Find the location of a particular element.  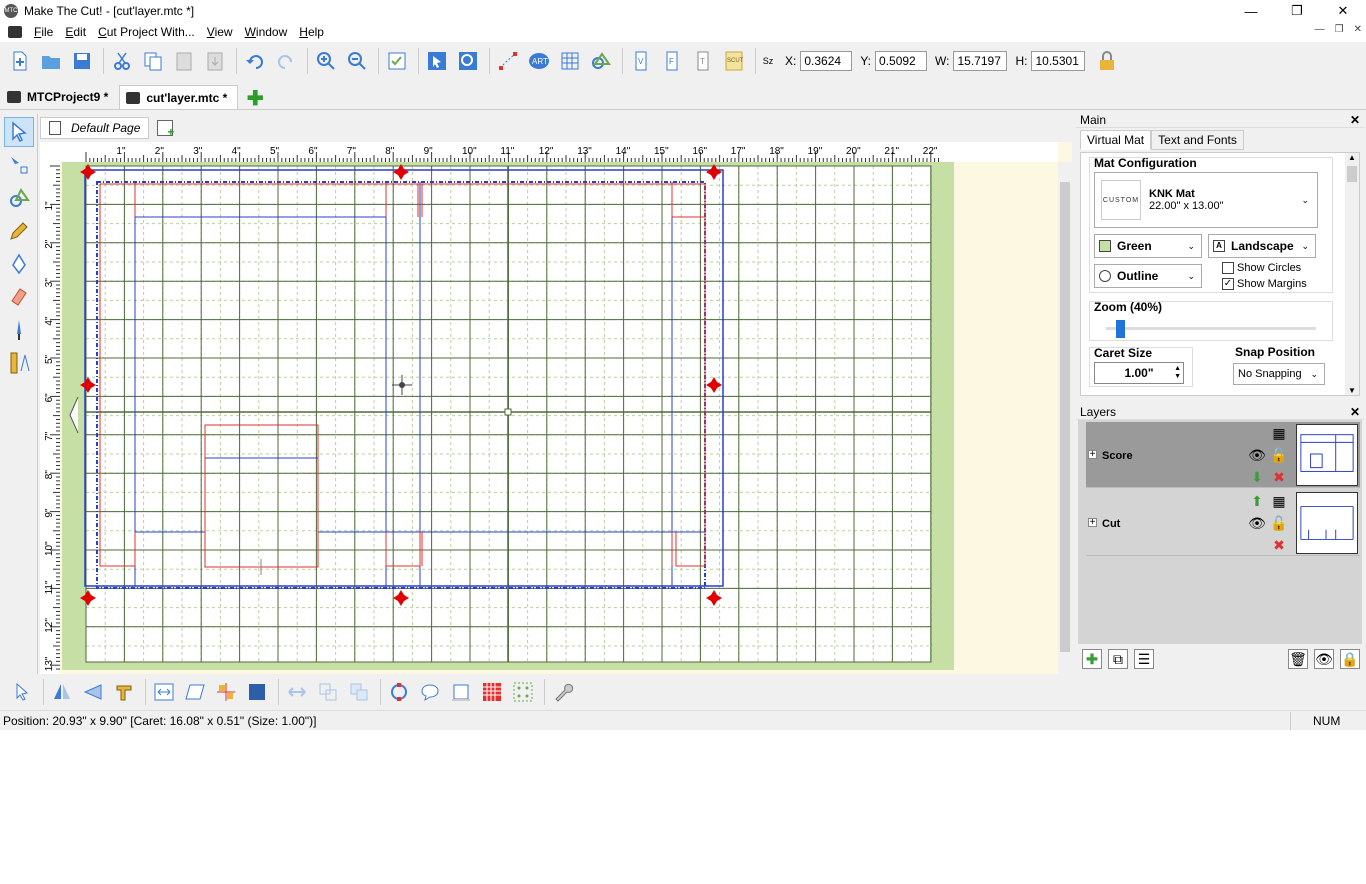

scut-button: SCUT is located at coordinates (734, 61).